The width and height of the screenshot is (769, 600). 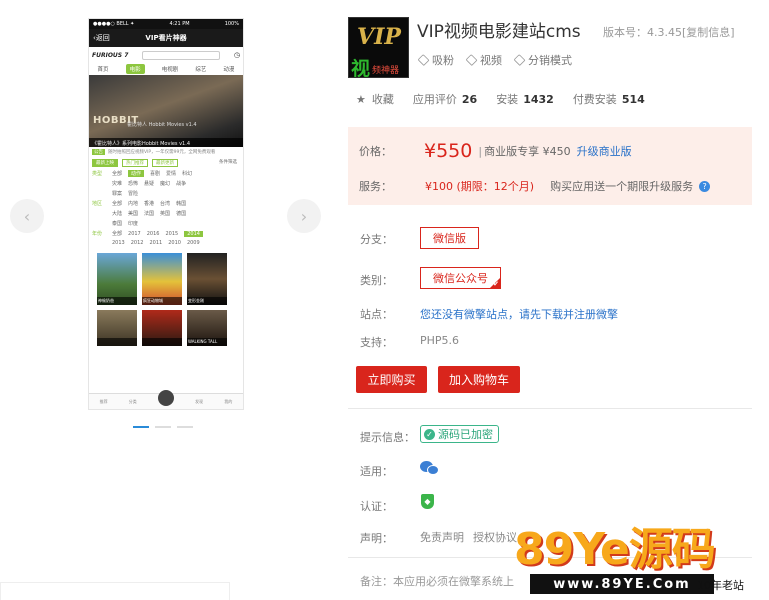 I want to click on declarations: 免责声明 授权协议, so click(x=468, y=537).